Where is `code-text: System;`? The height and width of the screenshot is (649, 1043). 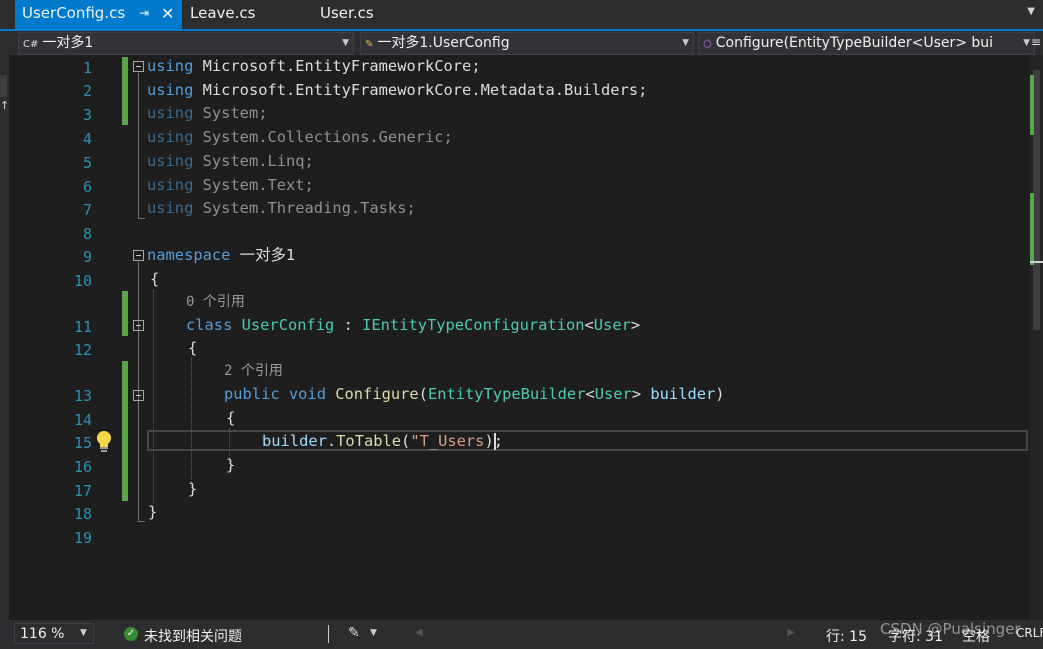 code-text: System; is located at coordinates (230, 113).